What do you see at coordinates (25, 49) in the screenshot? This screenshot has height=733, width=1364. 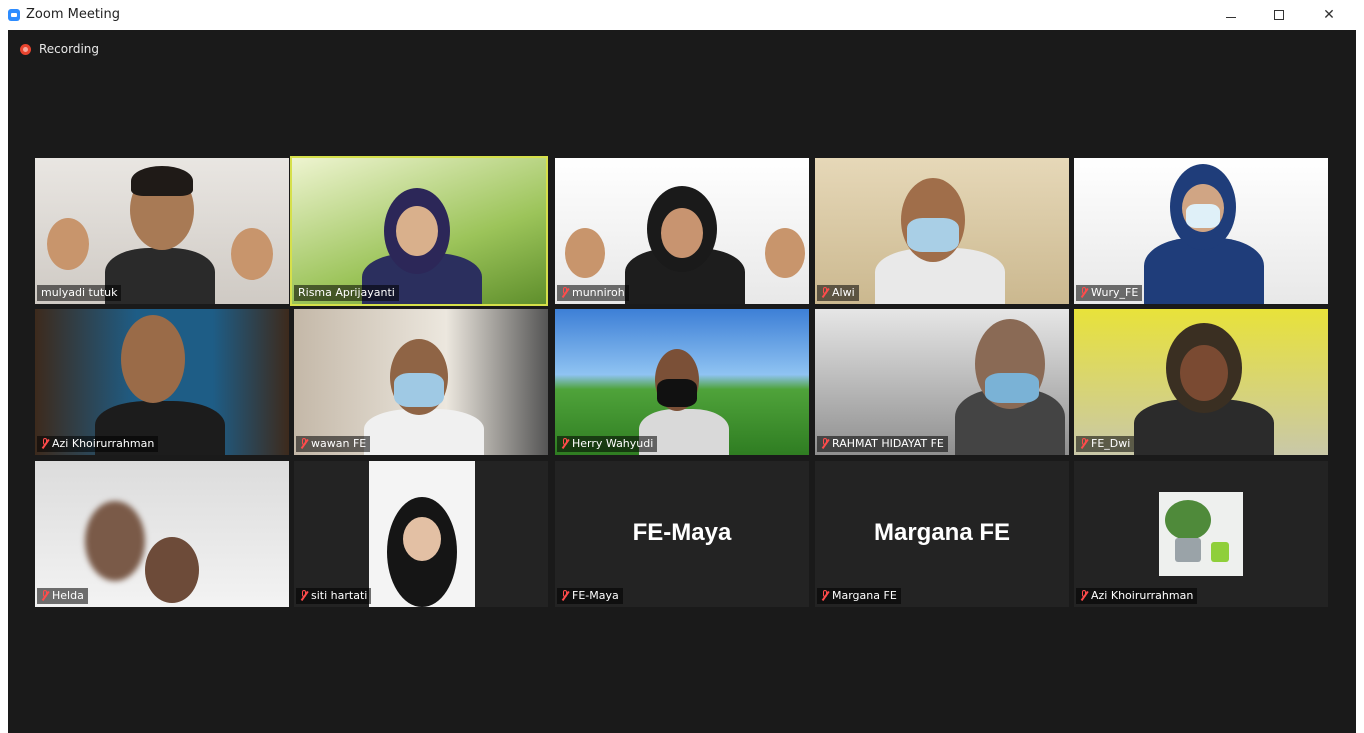 I see `recording-icon` at bounding box center [25, 49].